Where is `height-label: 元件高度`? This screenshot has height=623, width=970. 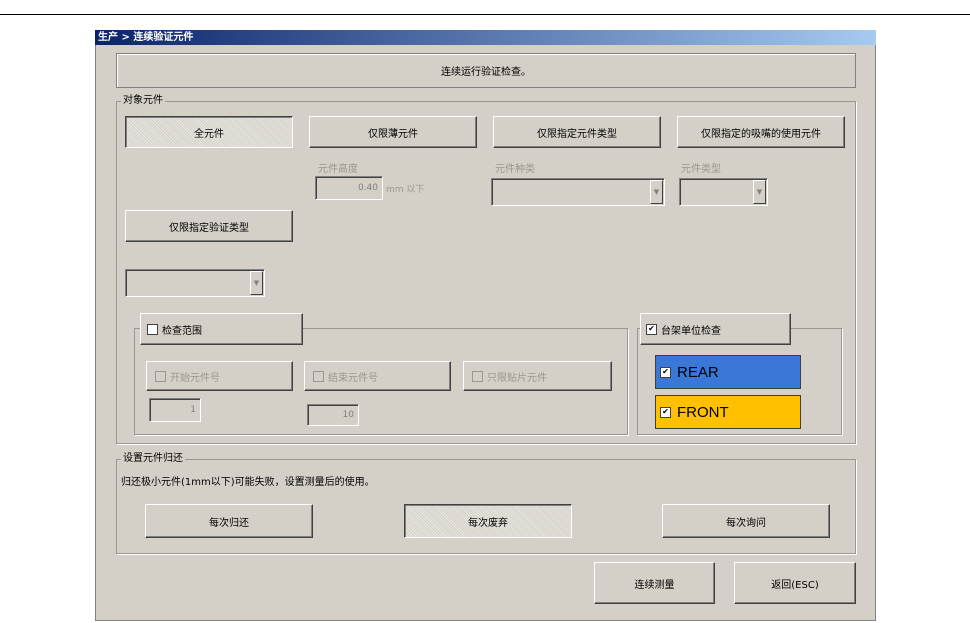
height-label: 元件高度 is located at coordinates (338, 169).